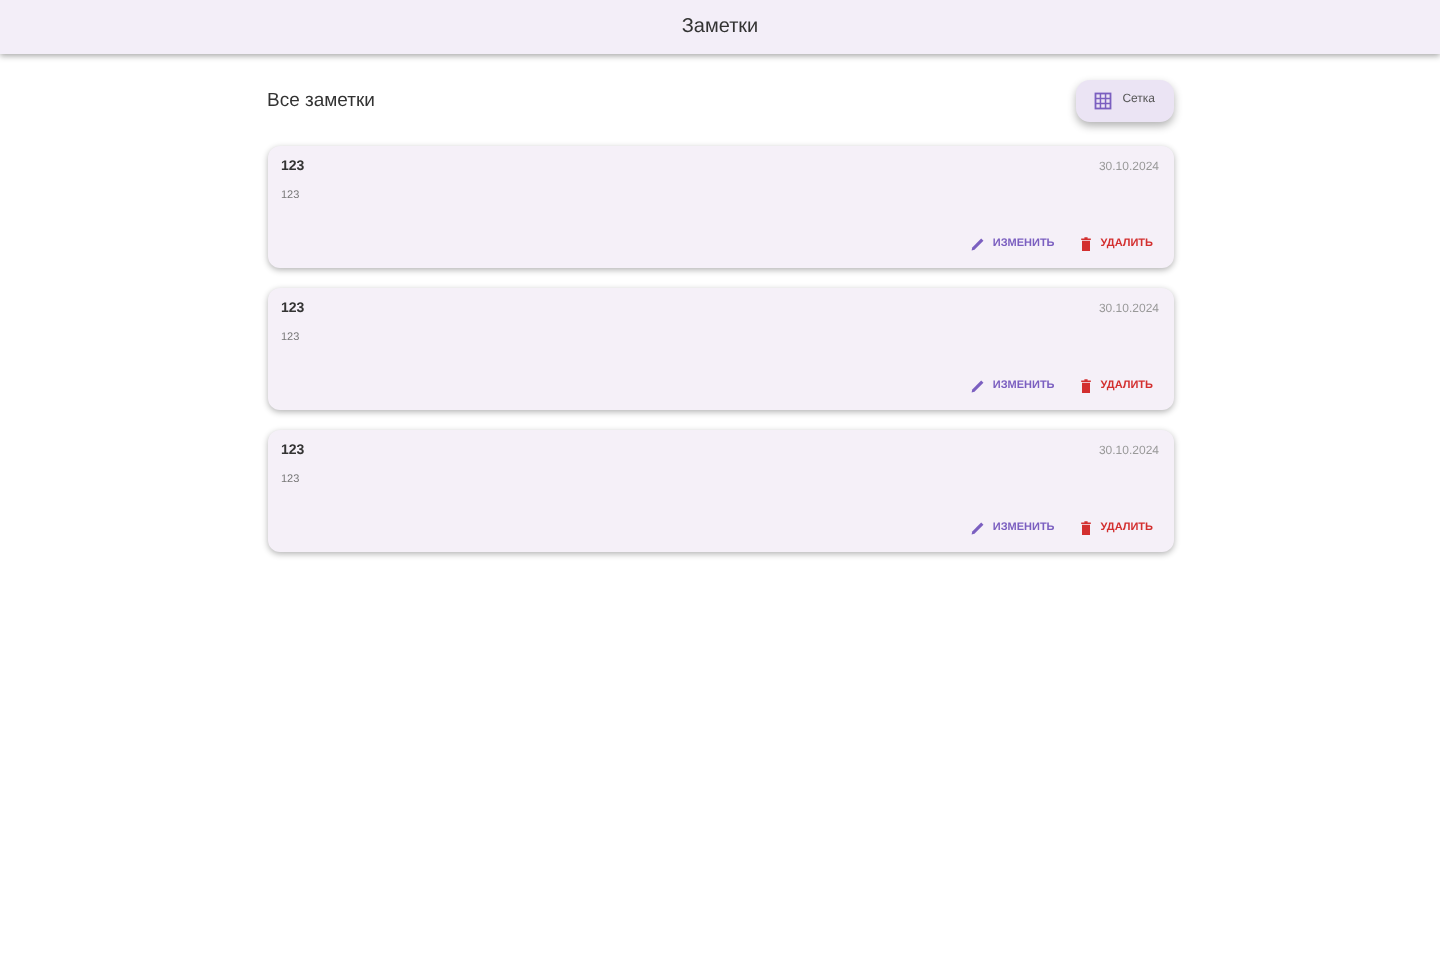  Describe the element at coordinates (321, 100) in the screenshot. I see `page-heading: Все заметки` at that location.